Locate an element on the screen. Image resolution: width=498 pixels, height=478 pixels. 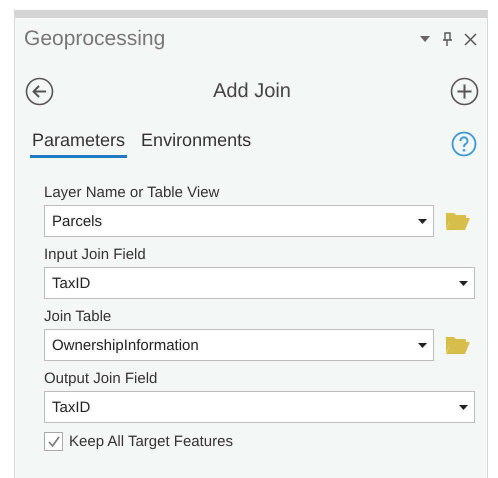
parameter-label: Join Table is located at coordinates (78, 317).